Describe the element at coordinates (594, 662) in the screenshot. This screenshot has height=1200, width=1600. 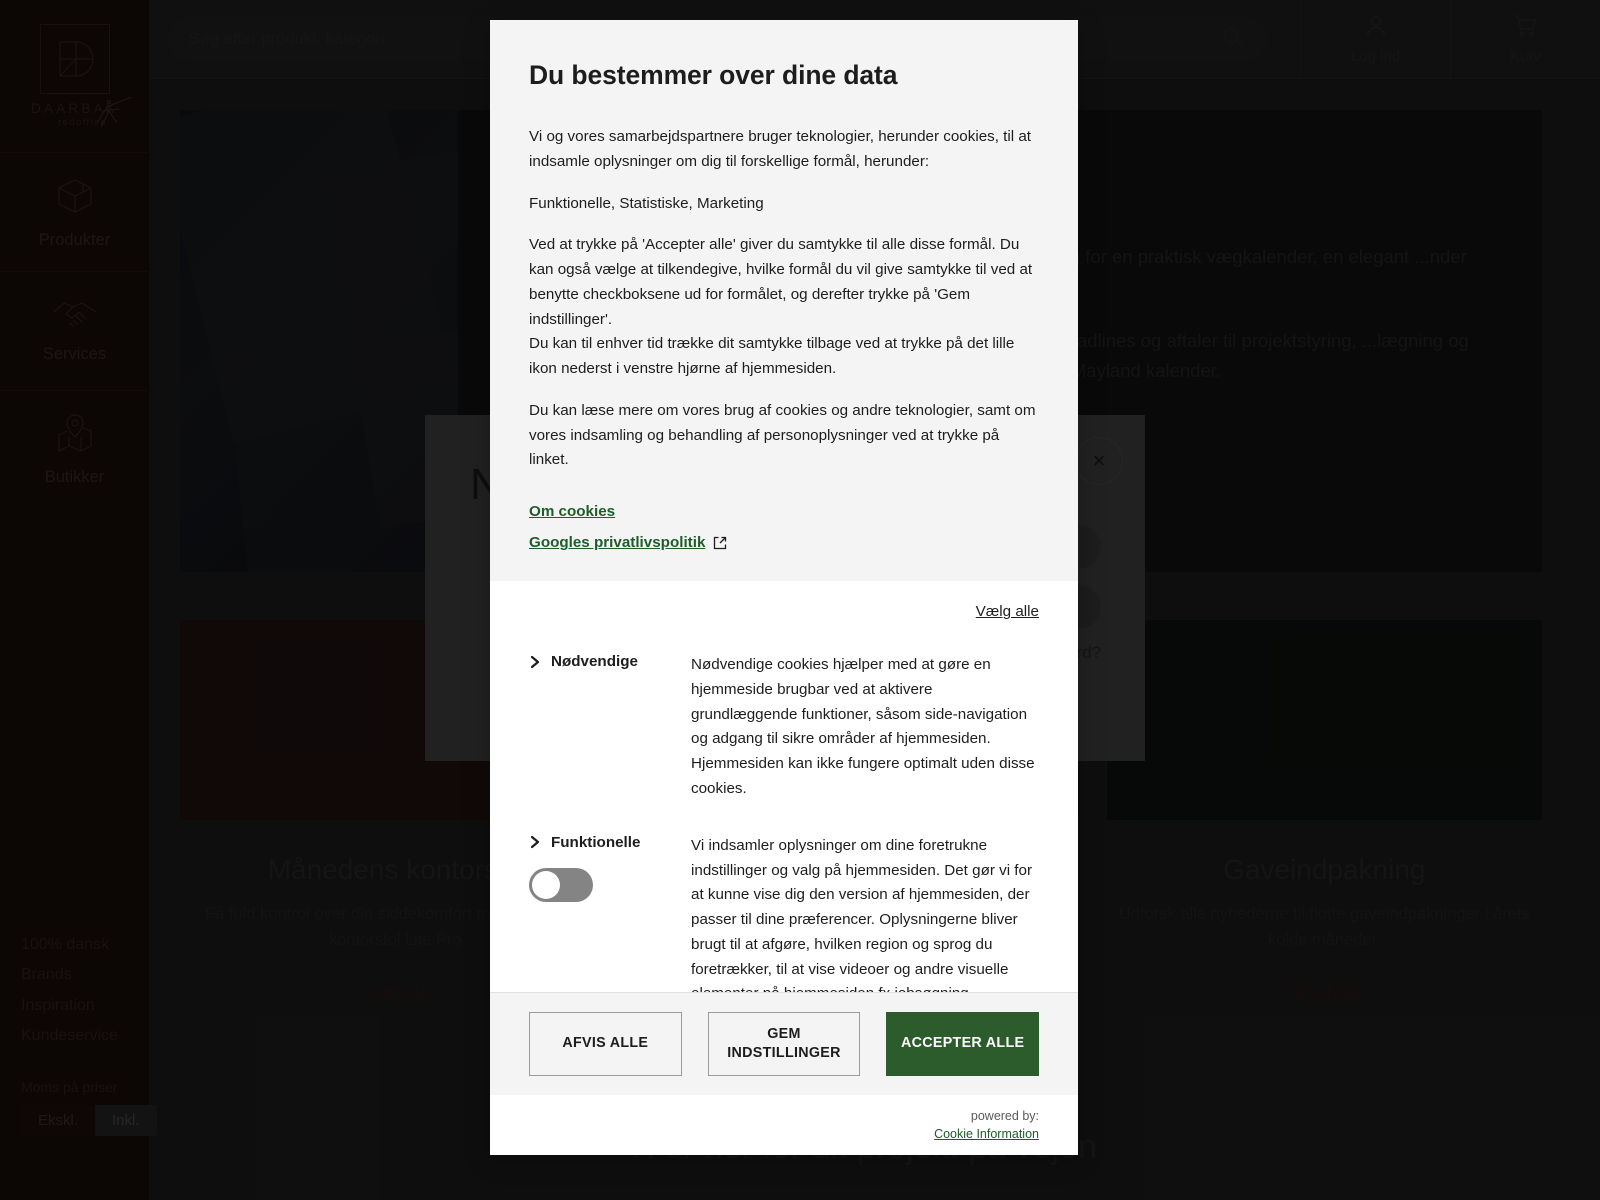
I see `category-name: Nødvendige` at that location.